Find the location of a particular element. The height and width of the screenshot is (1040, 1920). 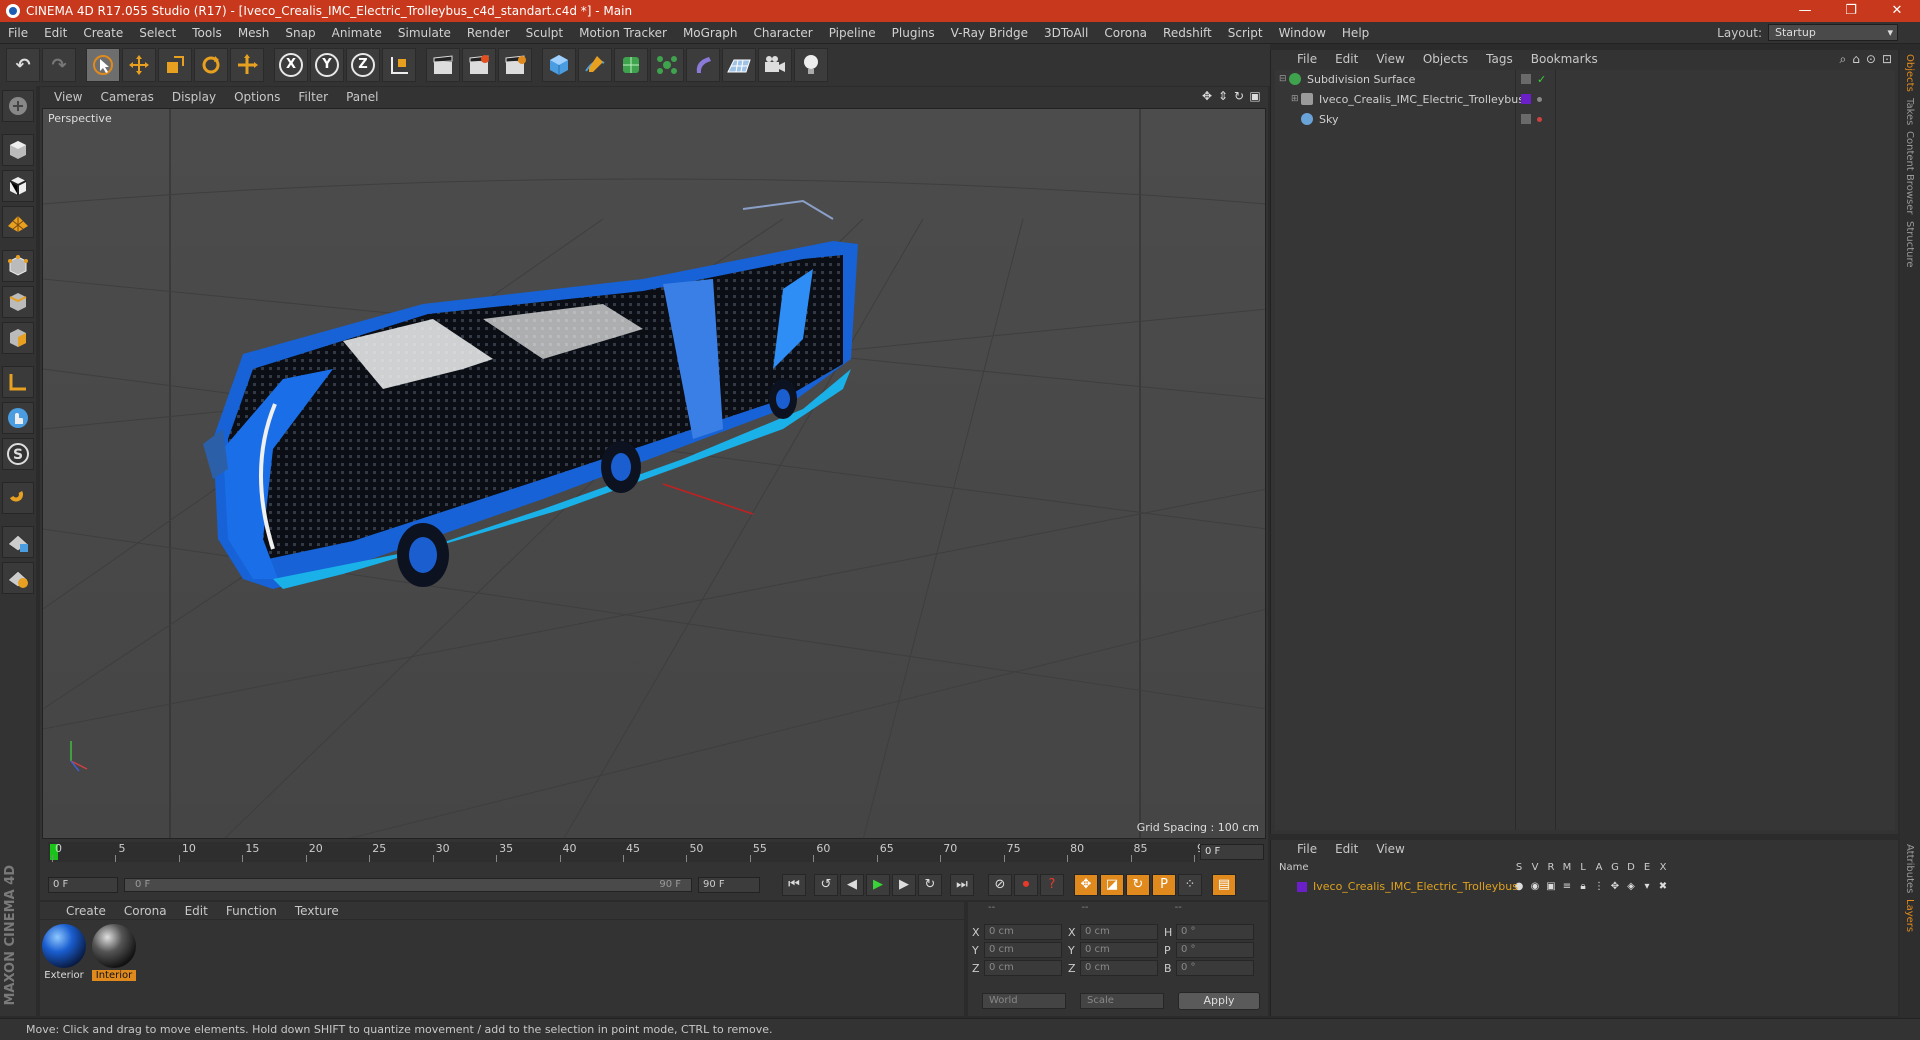

material-menu-create: Create is located at coordinates (86, 911).